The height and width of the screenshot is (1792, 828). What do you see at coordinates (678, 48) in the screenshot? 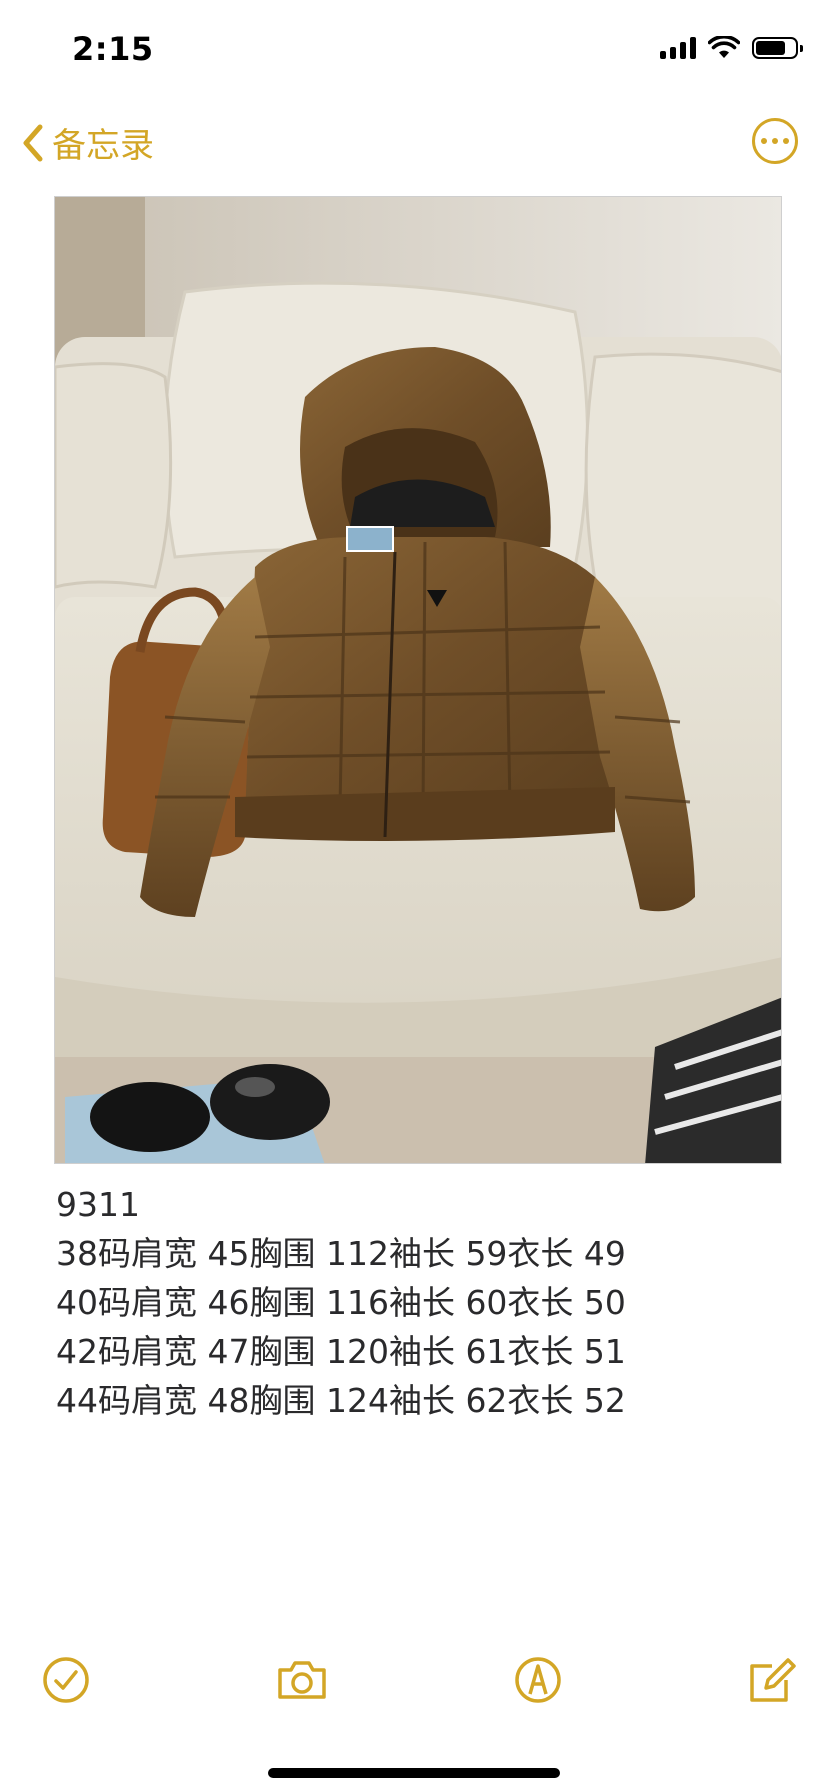
I see `cellular-signal-icon` at bounding box center [678, 48].